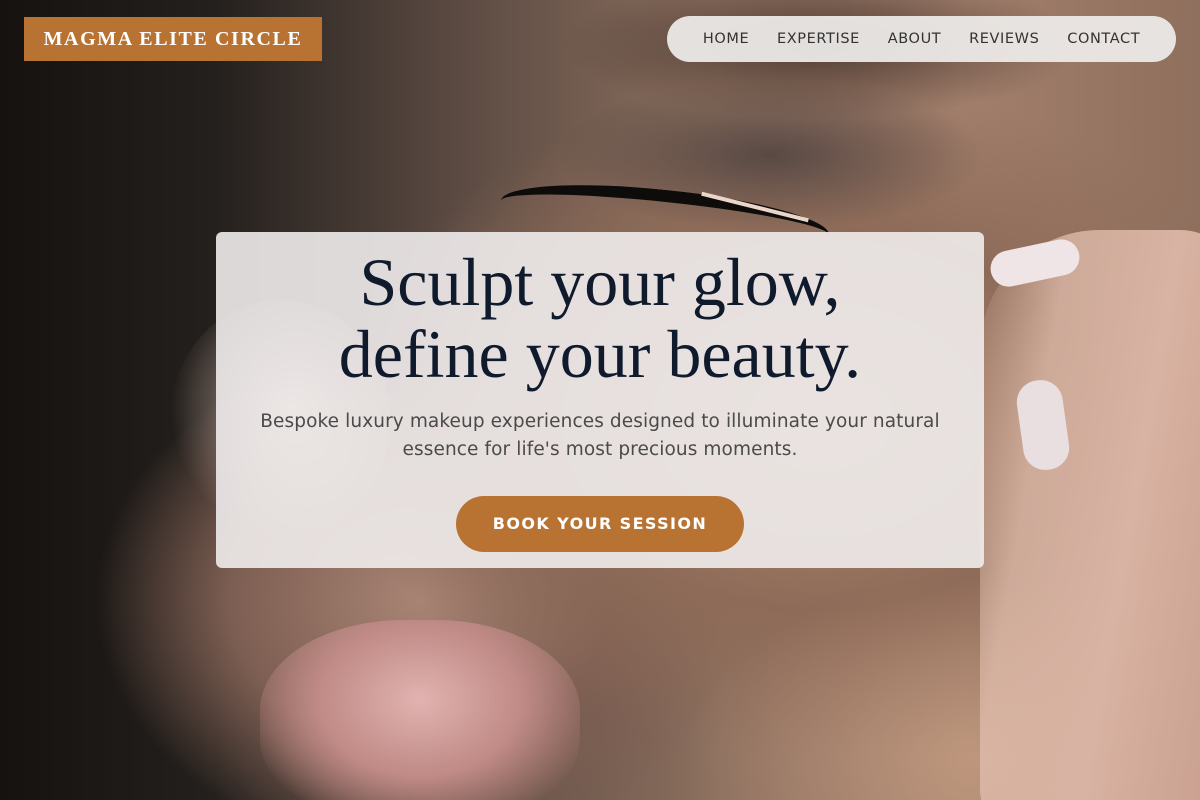  Describe the element at coordinates (1004, 39) in the screenshot. I see `nav-item-reviews: REVIEWS` at that location.